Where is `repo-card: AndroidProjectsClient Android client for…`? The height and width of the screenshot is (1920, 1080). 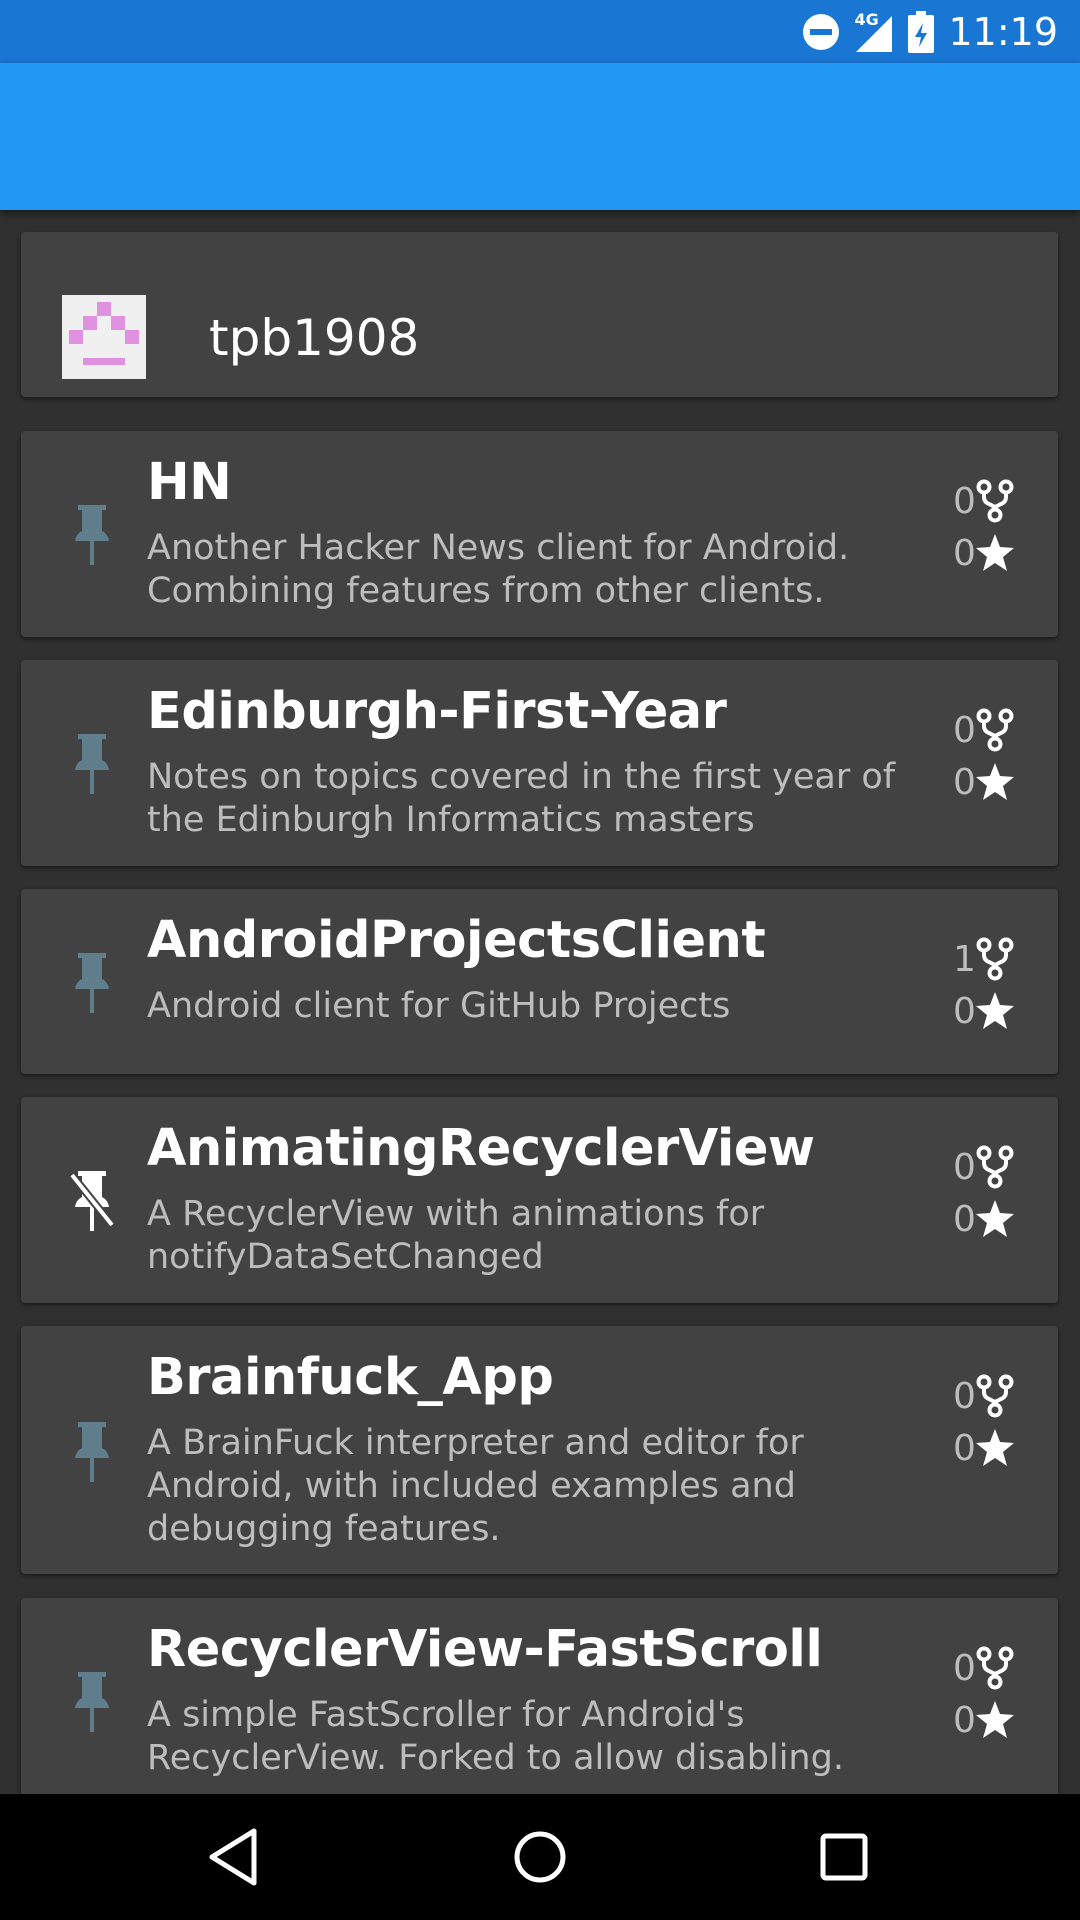
repo-card: AndroidProjectsClient Android client for… is located at coordinates (539, 981).